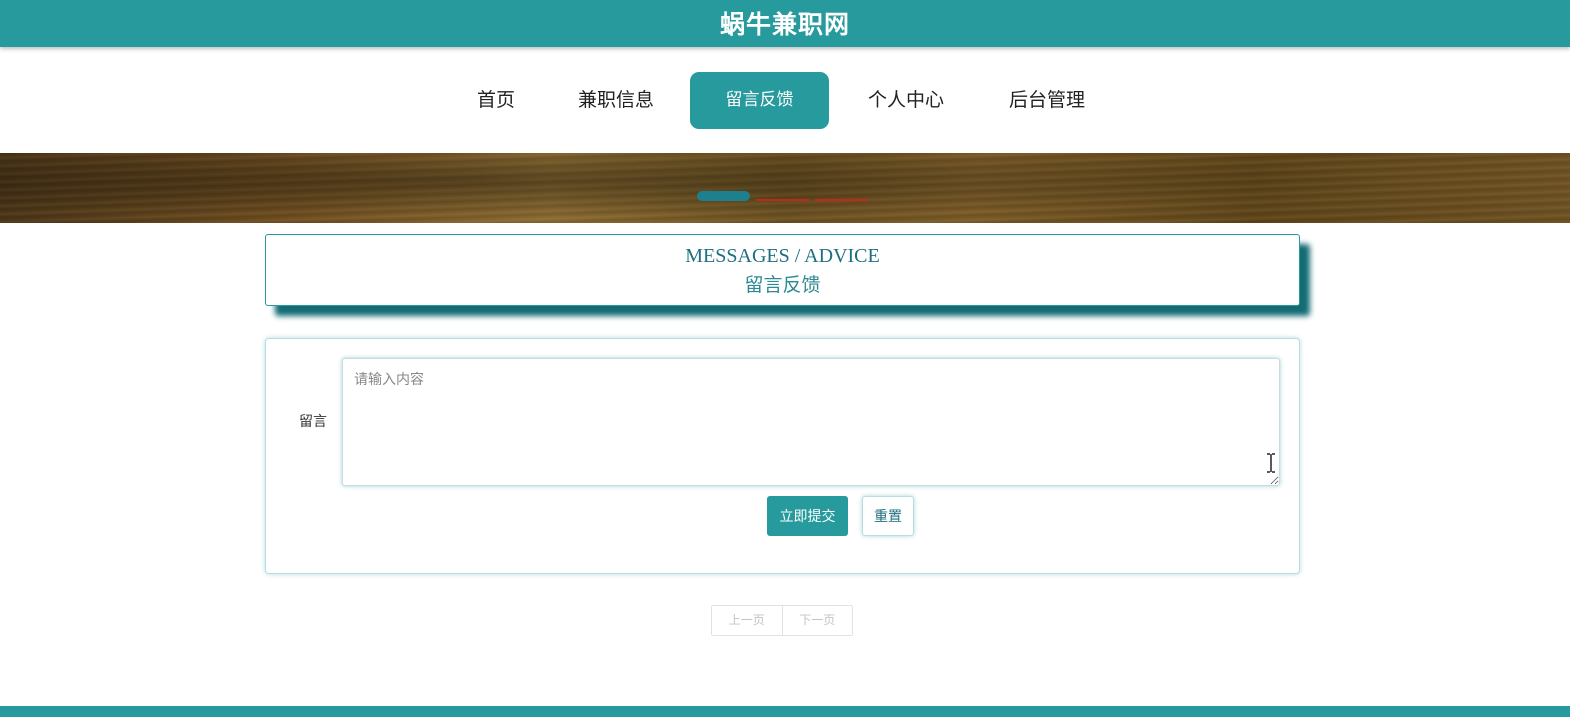  Describe the element at coordinates (1271, 463) in the screenshot. I see `text-cursor-icon` at that location.